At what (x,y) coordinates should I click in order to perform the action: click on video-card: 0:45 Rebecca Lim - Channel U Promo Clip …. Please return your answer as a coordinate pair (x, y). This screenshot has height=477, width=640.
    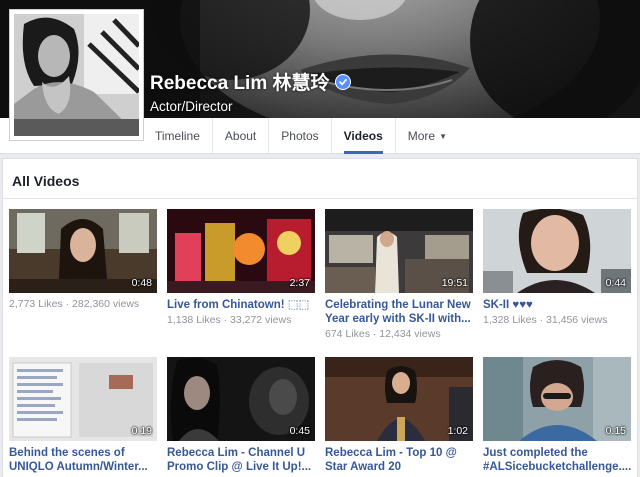
    Looking at the image, I should click on (241, 416).